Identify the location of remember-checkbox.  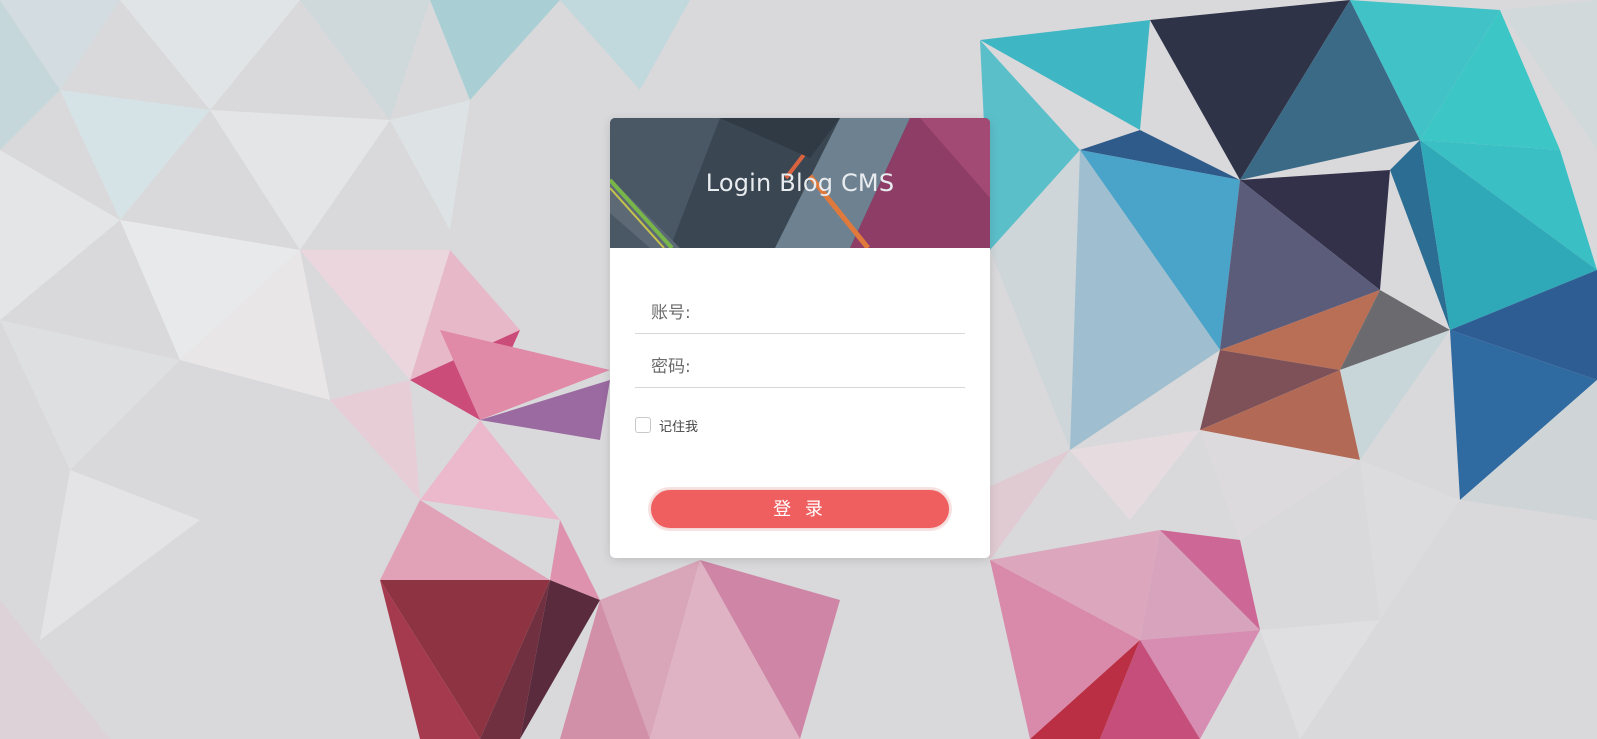
(643, 425).